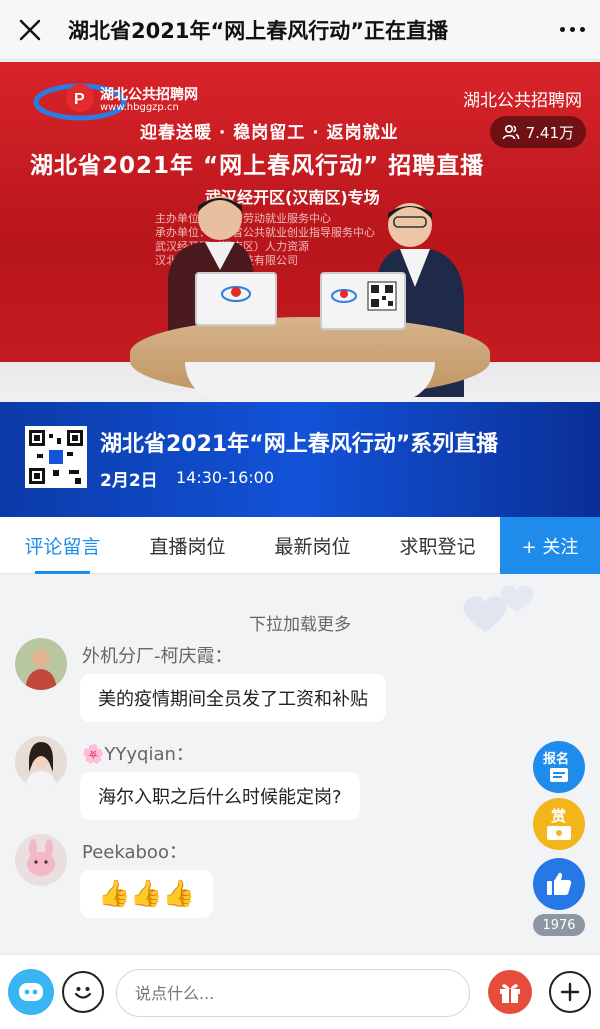 The width and height of the screenshot is (600, 1029). I want to click on strip-title: 湖北省2021年“网上春风行动”系列直播, so click(299, 444).